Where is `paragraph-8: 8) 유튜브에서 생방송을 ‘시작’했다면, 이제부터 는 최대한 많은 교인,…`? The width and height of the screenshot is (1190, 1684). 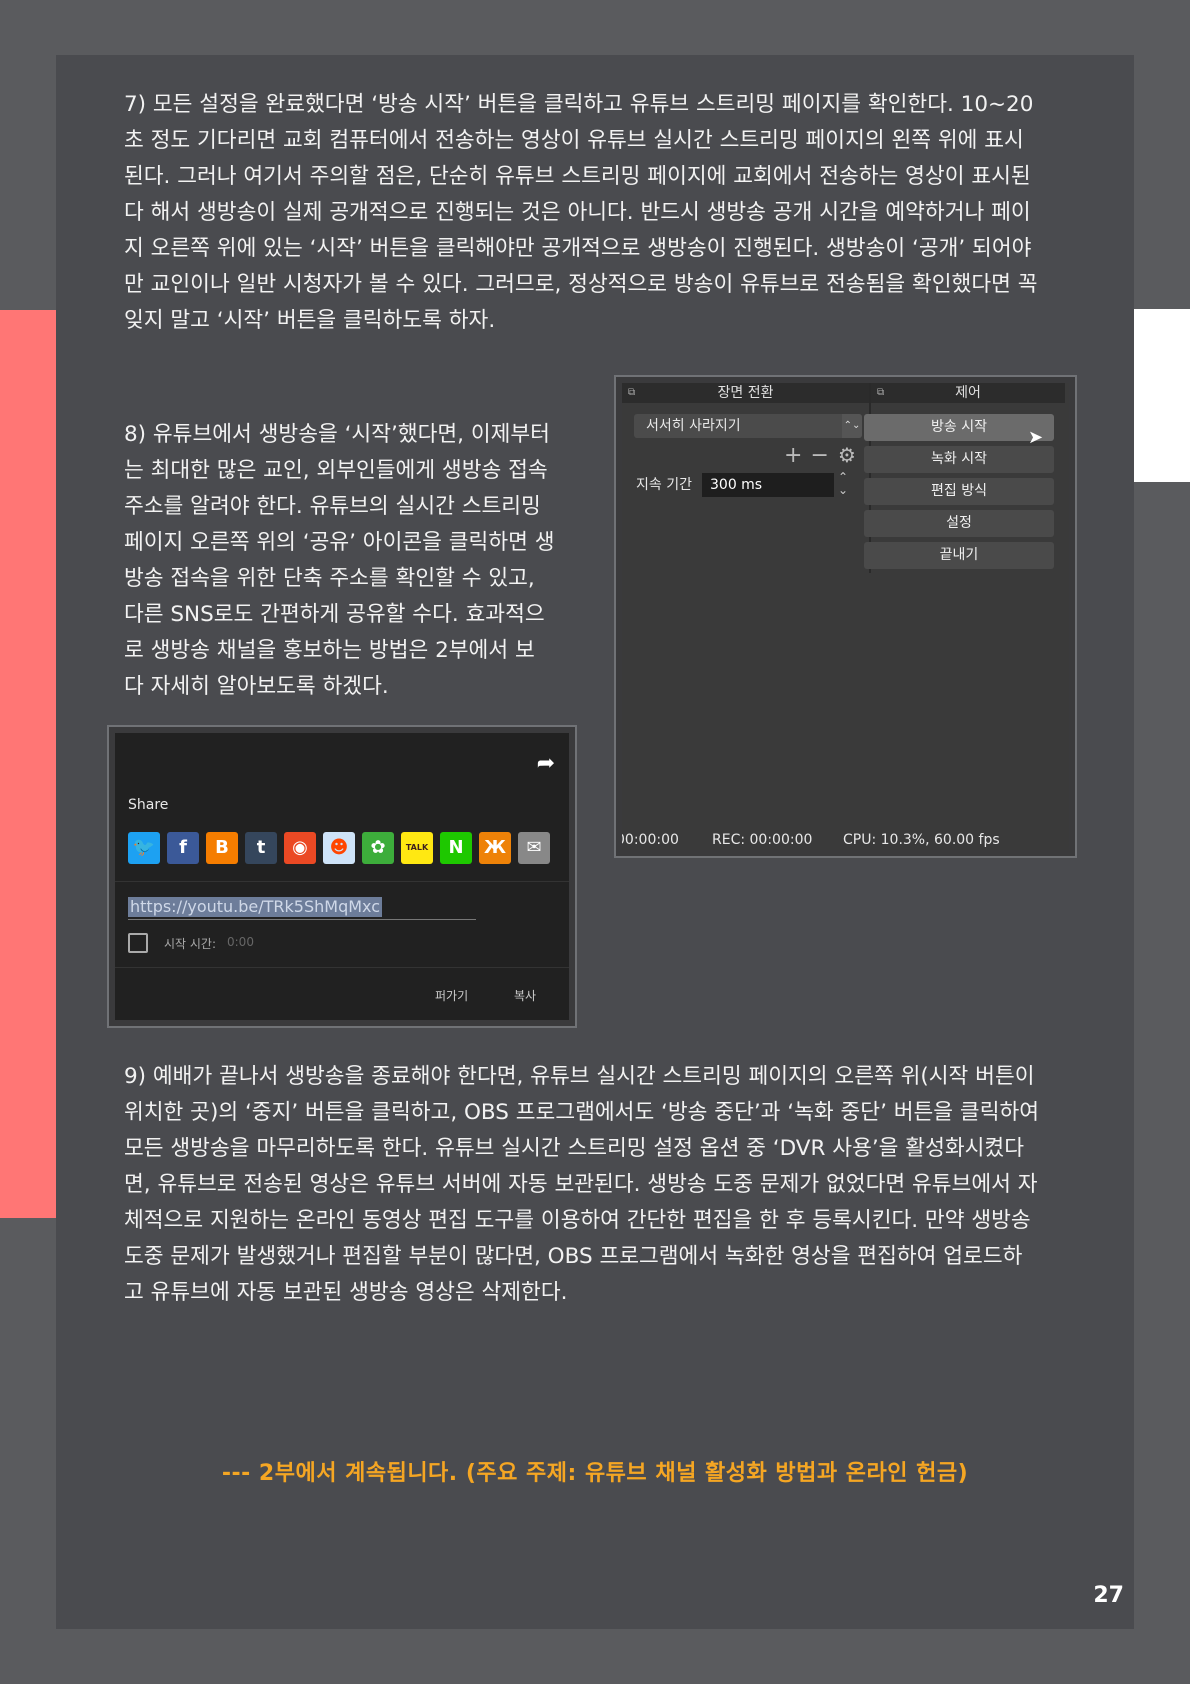 paragraph-8: 8) 유튜브에서 생방송을 ‘시작’했다면, 이제부터 는 최대한 많은 교인,… is located at coordinates (350, 561).